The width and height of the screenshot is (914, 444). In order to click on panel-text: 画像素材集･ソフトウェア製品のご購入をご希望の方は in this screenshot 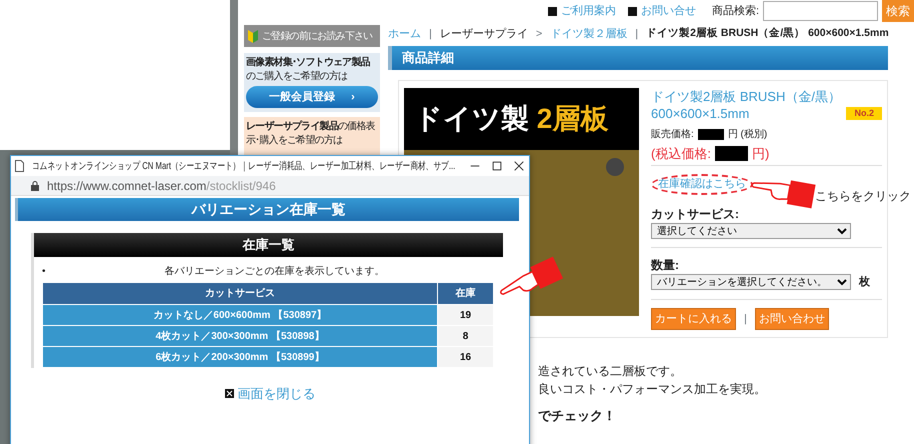, I will do `click(308, 69)`.